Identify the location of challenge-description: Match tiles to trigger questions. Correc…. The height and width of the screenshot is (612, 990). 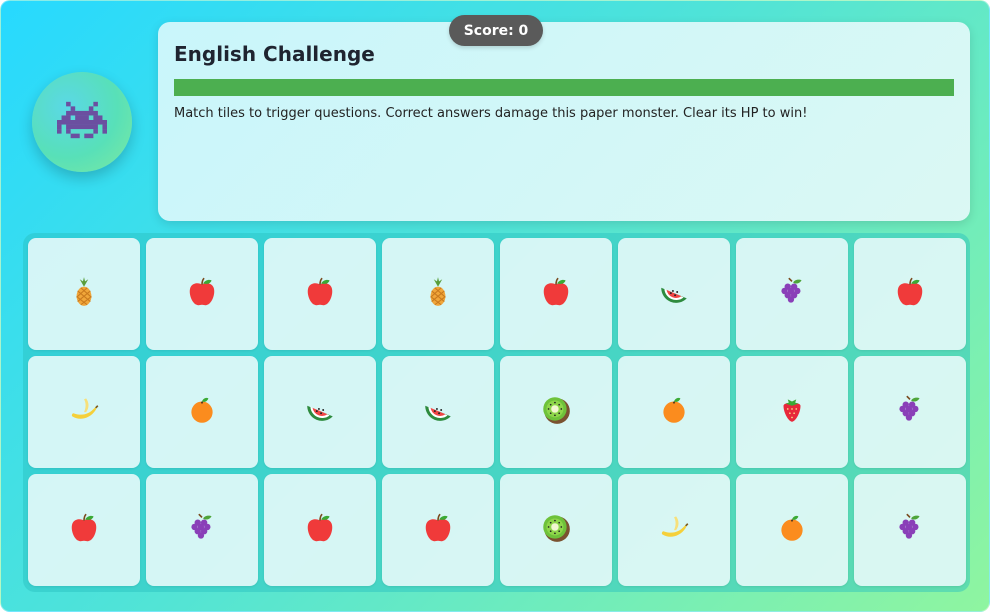
(491, 113).